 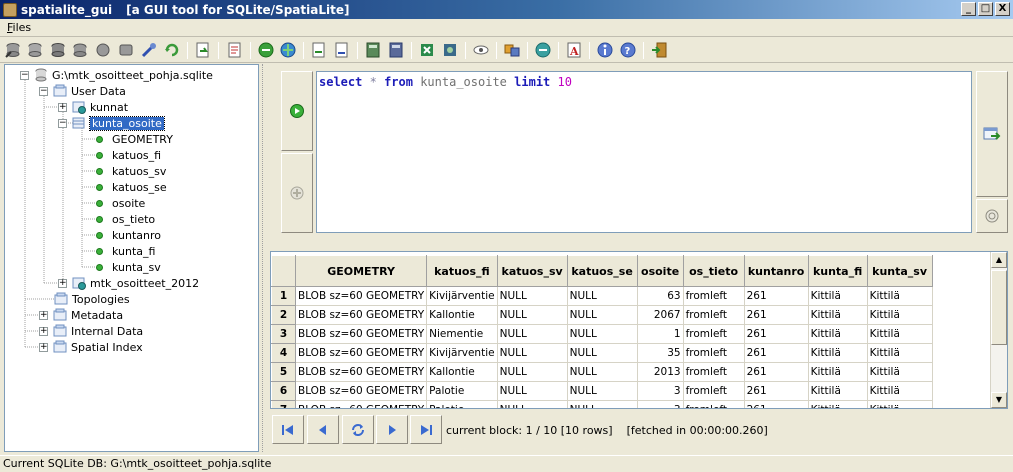 What do you see at coordinates (999, 260) in the screenshot?
I see `scroll-up-icon: ▲` at bounding box center [999, 260].